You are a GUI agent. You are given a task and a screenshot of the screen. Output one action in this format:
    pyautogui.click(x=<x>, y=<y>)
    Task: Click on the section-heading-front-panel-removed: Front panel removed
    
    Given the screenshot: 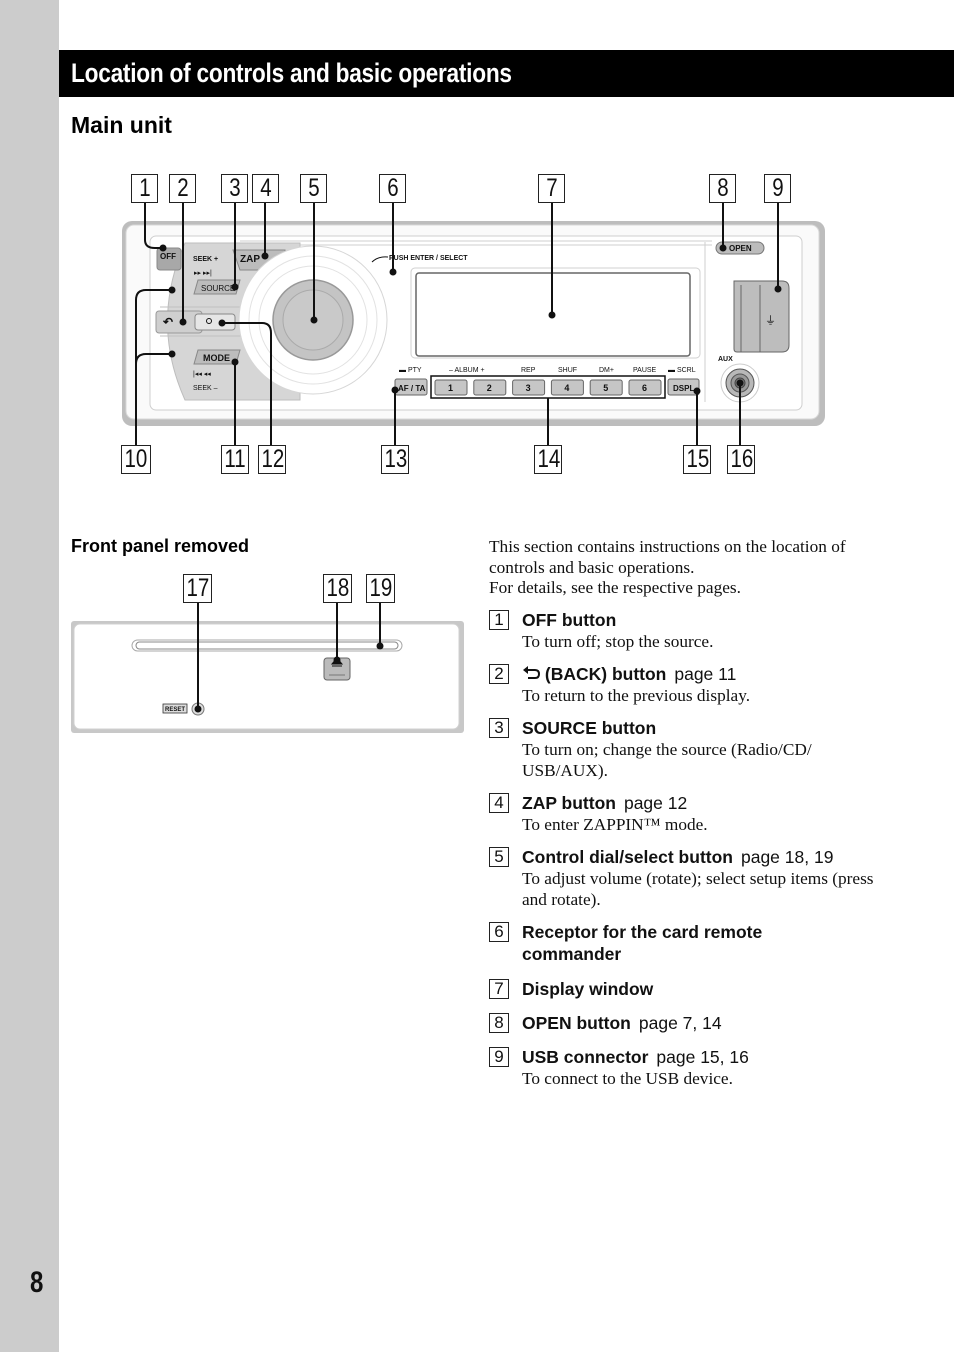 What is the action you would take?
    pyautogui.click(x=160, y=546)
    